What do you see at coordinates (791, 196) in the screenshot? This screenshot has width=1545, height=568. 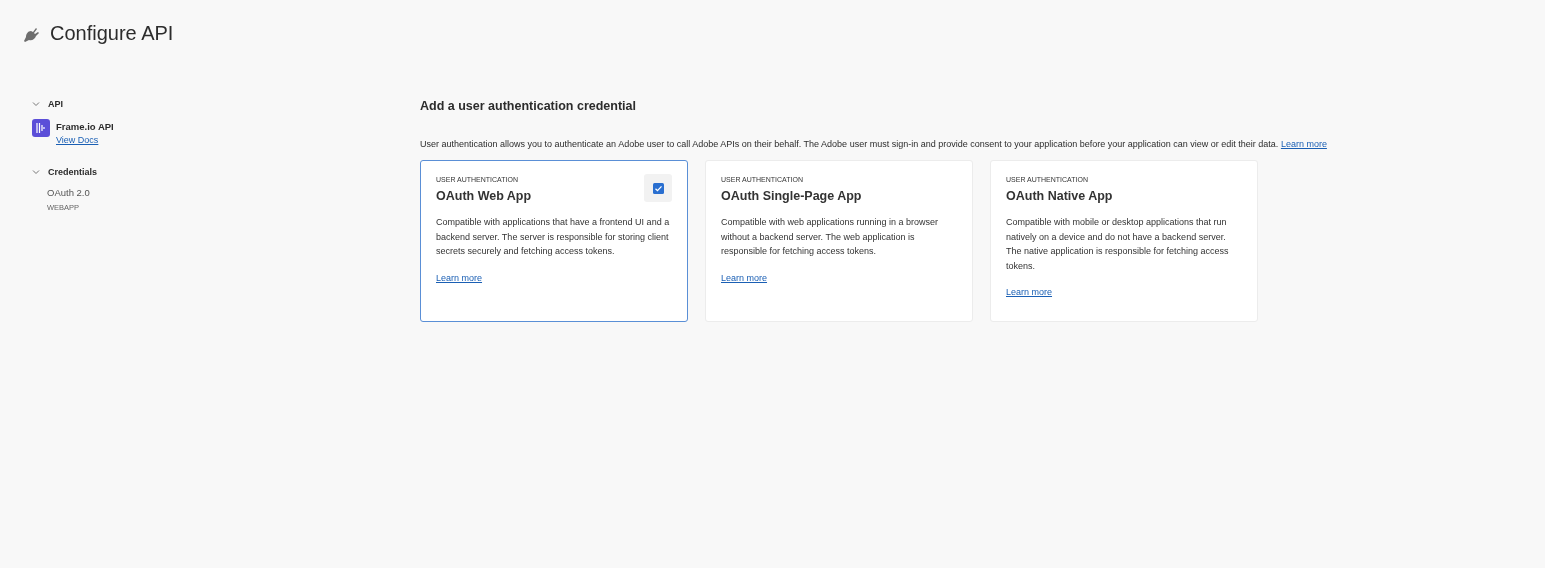 I see `card-title: OAuth Single-Page App` at bounding box center [791, 196].